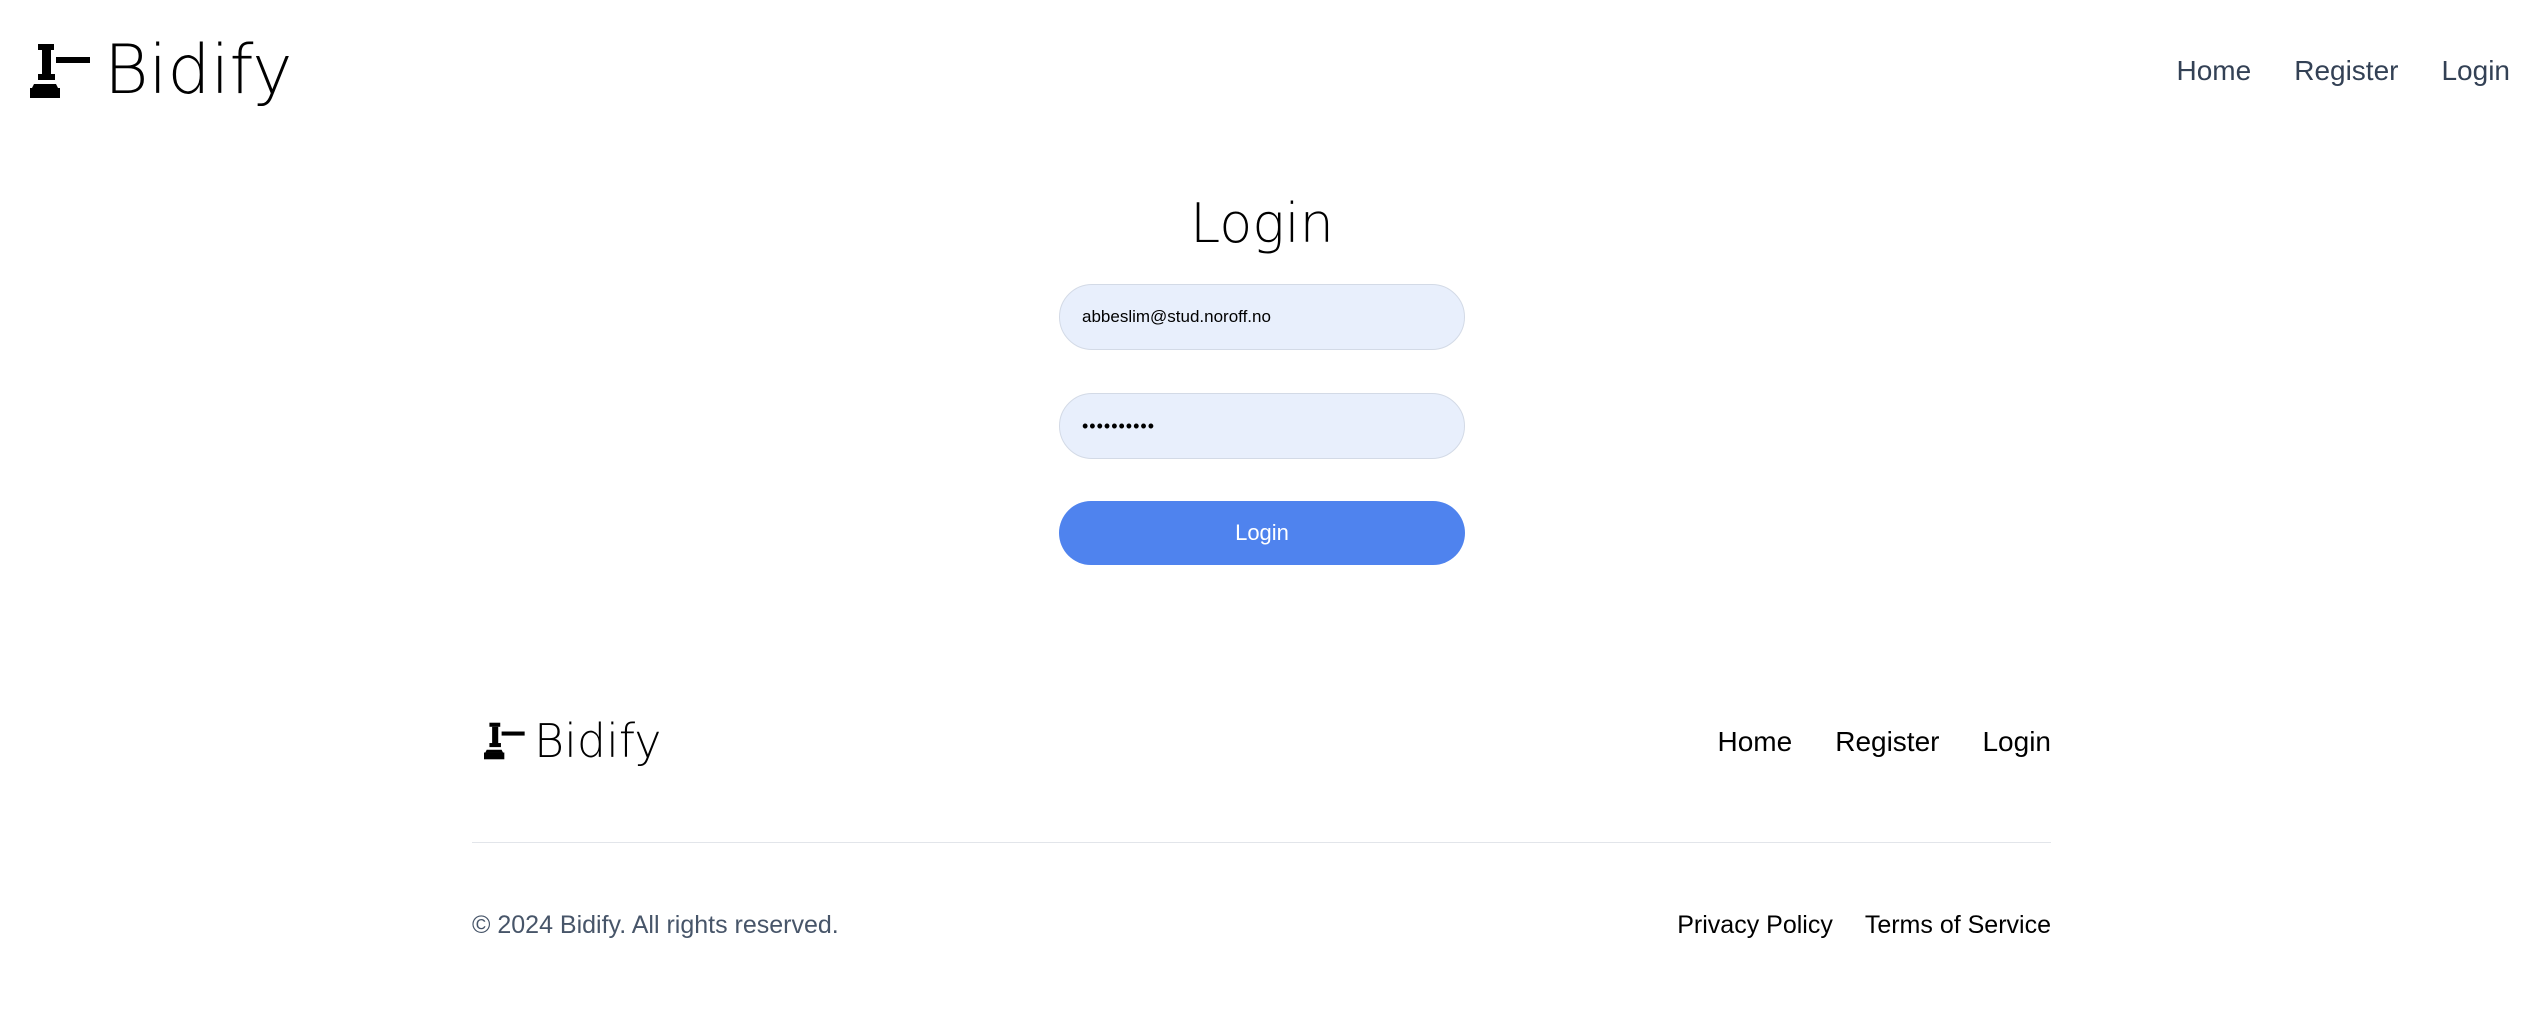  I want to click on site-header: Bidify Home Register Login, so click(1270, 71).